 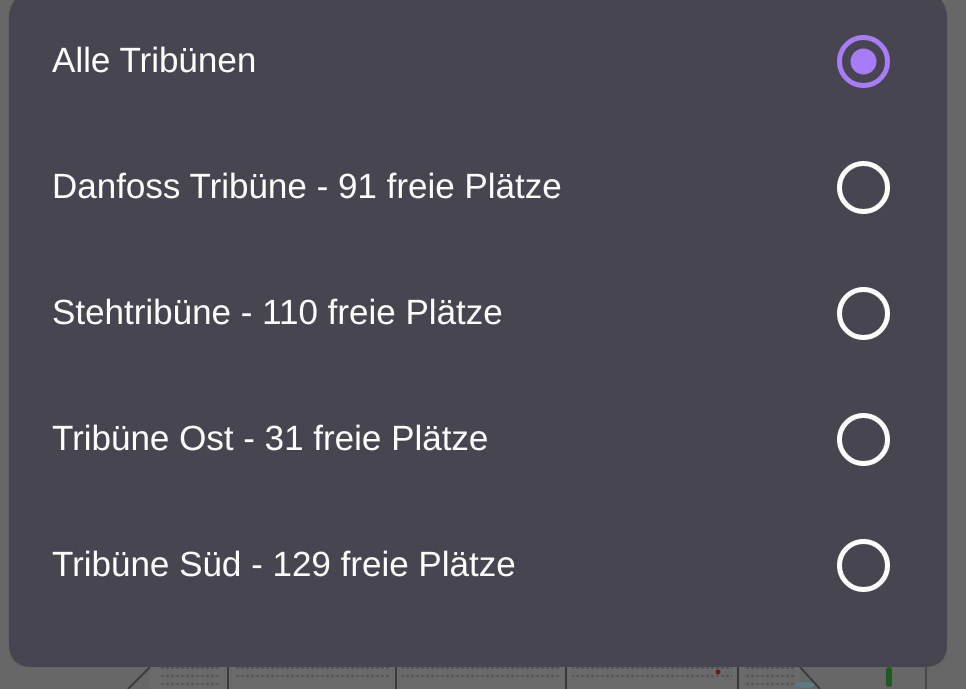 I want to click on option-label: Alle Tribünen, so click(x=154, y=61).